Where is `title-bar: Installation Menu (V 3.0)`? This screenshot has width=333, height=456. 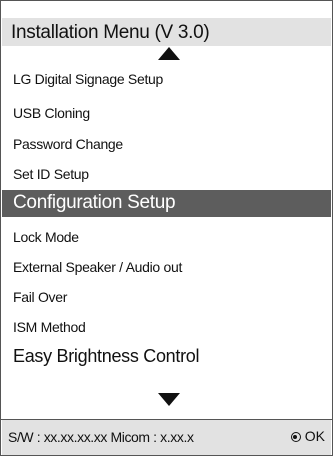
title-bar: Installation Menu (V 3.0) is located at coordinates (166, 32).